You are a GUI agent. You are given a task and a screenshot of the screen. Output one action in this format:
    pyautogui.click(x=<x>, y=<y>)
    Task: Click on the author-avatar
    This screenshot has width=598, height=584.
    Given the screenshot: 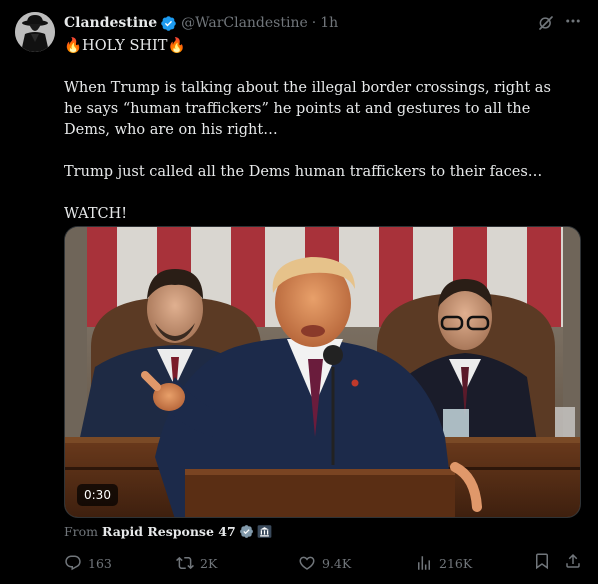 What is the action you would take?
    pyautogui.click(x=35, y=32)
    